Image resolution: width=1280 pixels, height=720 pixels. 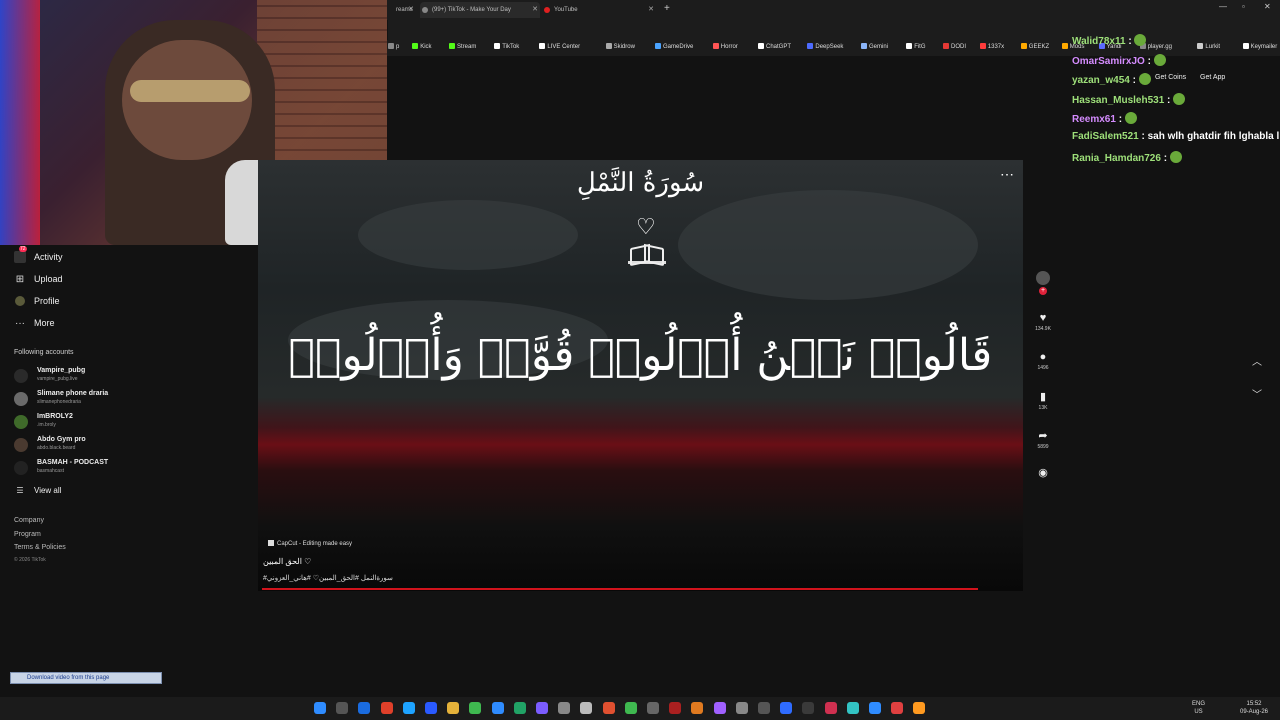 I want to click on bookmark-label: p, so click(x=398, y=47).